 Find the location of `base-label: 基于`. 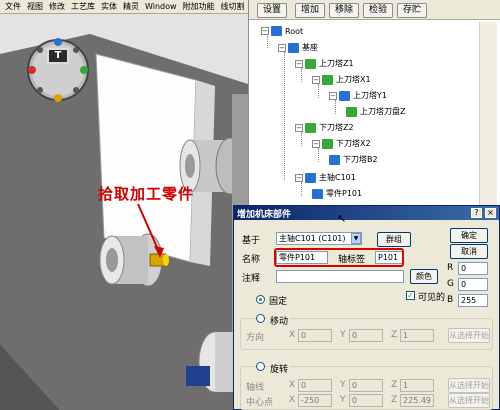

base-label: 基于 is located at coordinates (251, 241).